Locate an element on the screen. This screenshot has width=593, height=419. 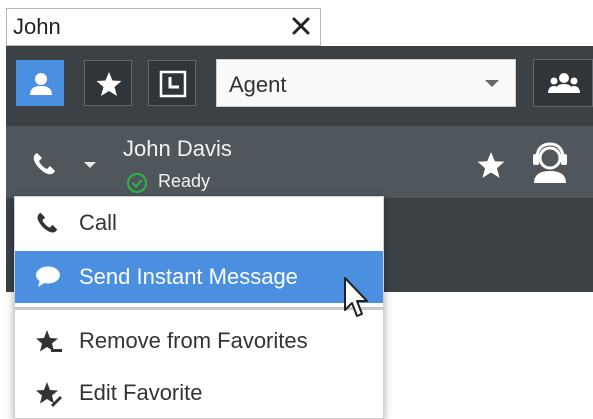
search-field is located at coordinates (163, 27).